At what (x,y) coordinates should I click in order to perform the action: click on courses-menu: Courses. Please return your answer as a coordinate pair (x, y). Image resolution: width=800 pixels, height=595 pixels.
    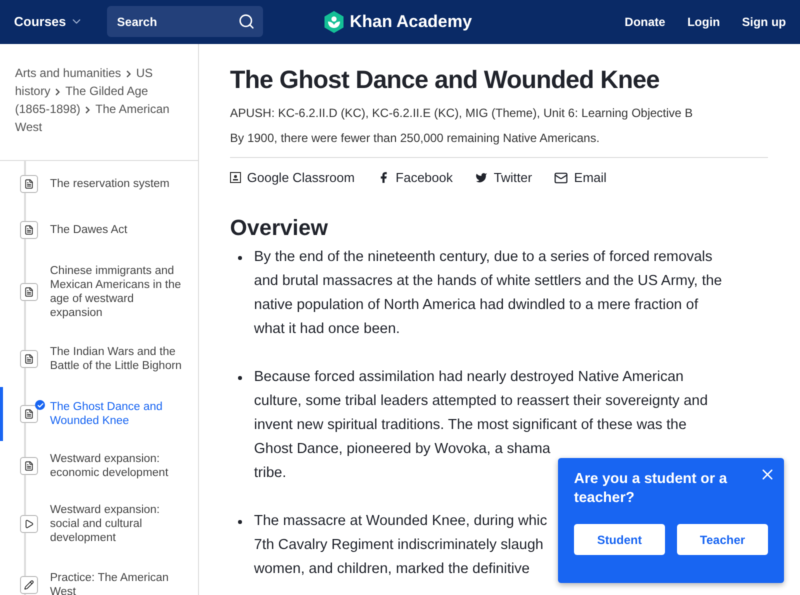
    Looking at the image, I should click on (49, 21).